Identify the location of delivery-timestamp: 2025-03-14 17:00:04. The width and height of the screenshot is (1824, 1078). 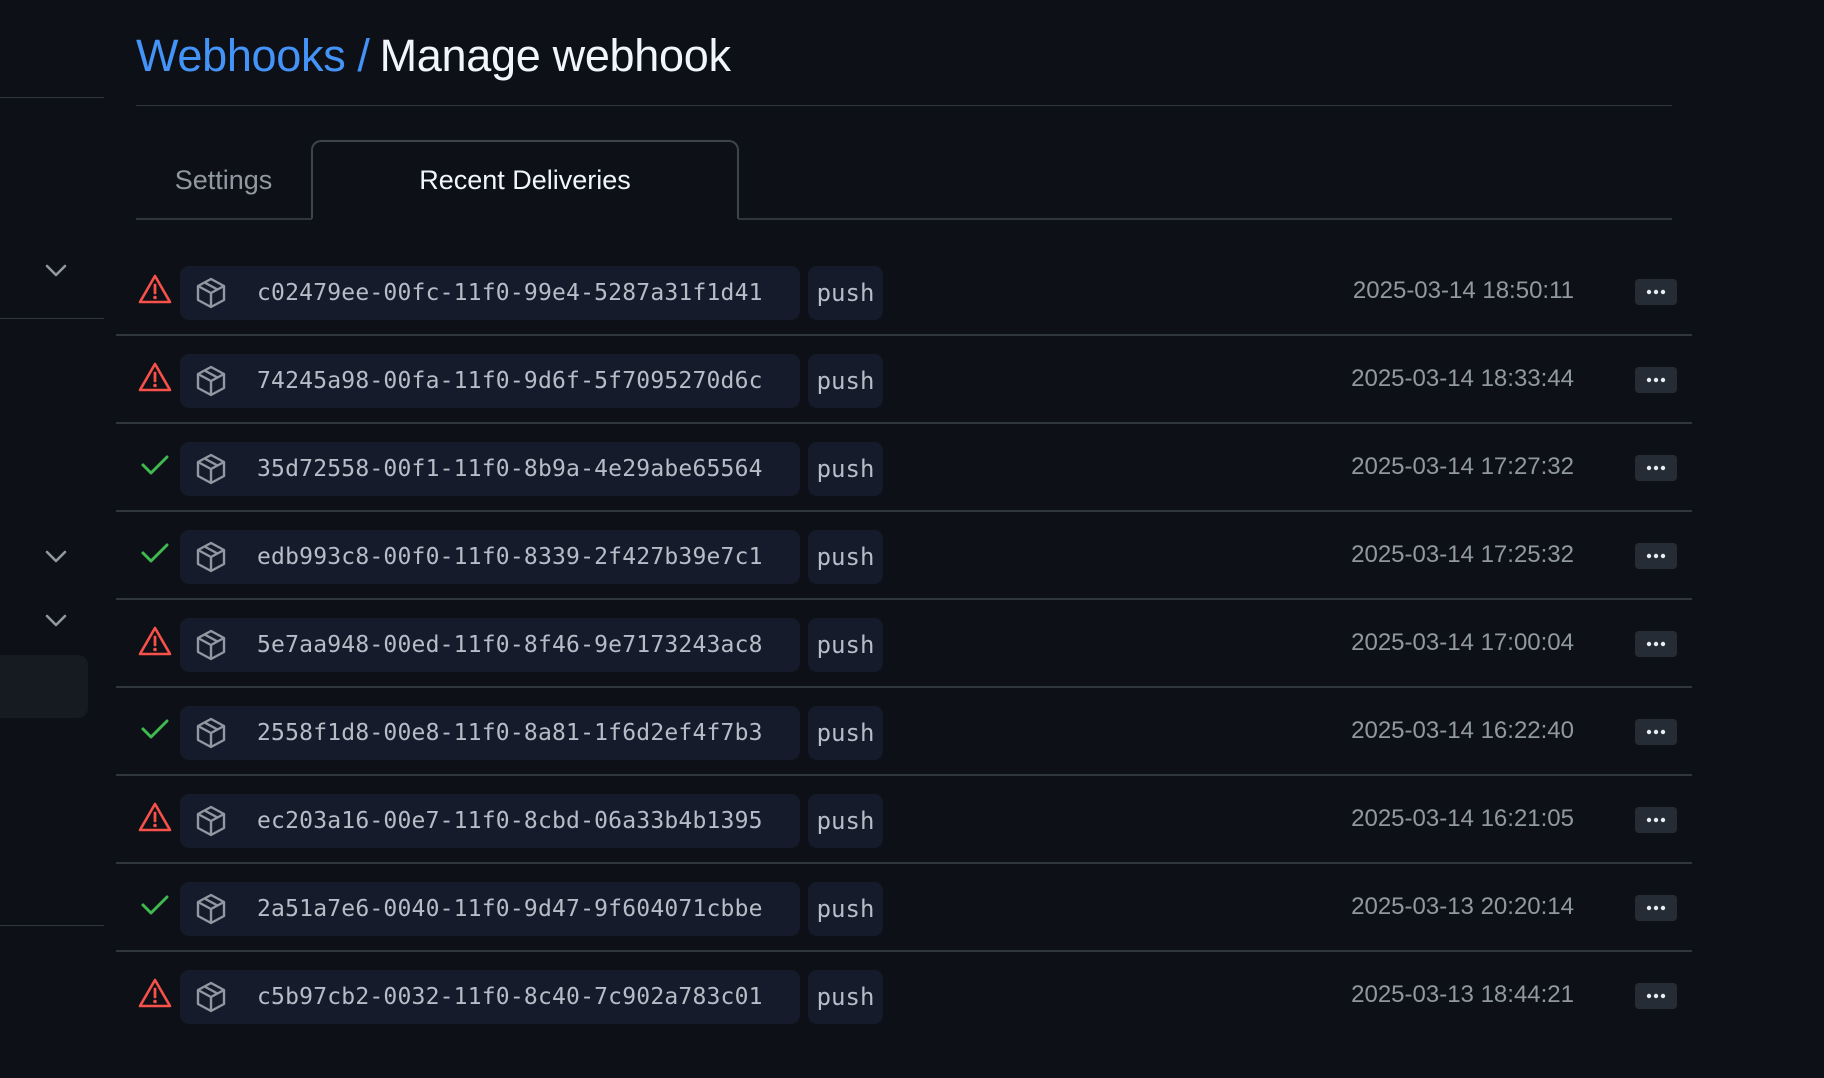
(1462, 642).